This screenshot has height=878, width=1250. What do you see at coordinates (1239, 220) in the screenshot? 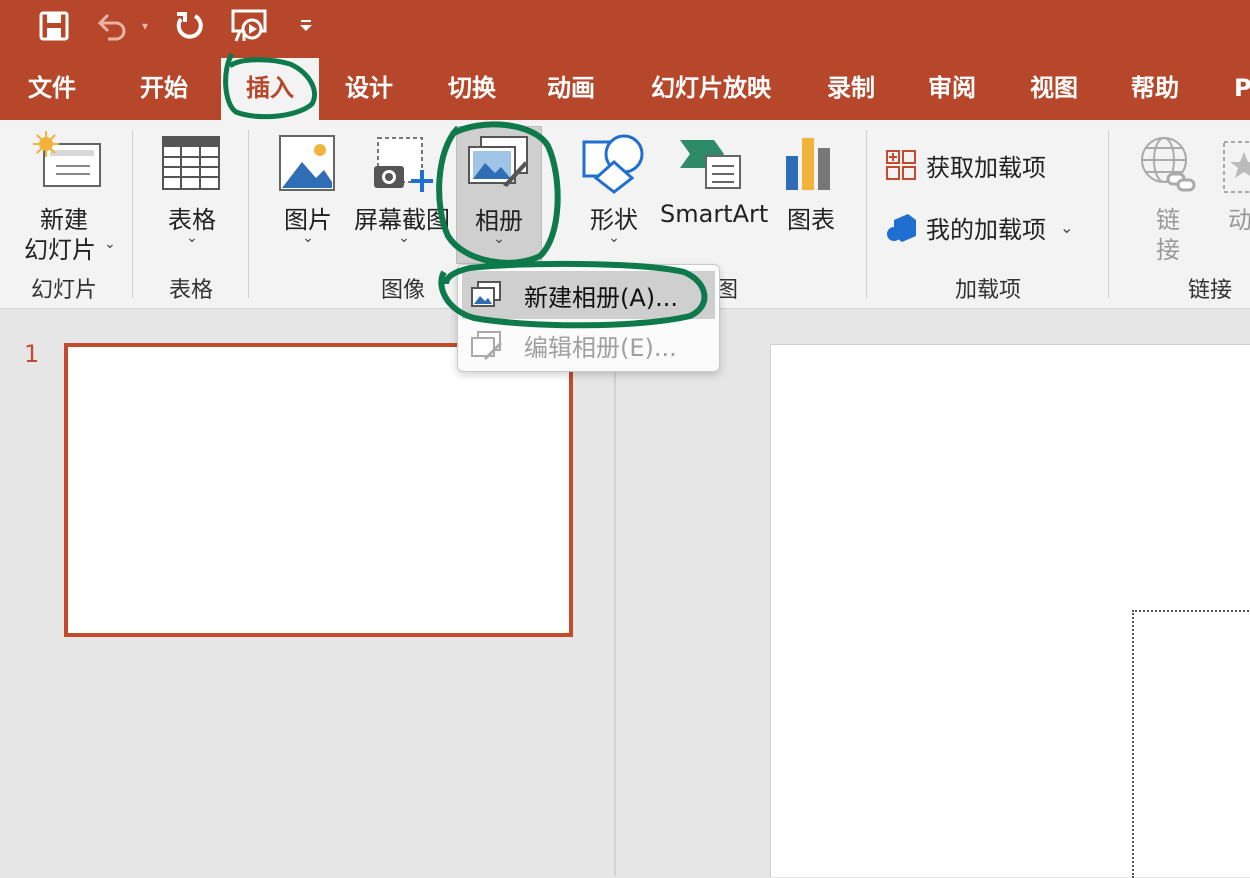
I see `action-label: 动` at bounding box center [1239, 220].